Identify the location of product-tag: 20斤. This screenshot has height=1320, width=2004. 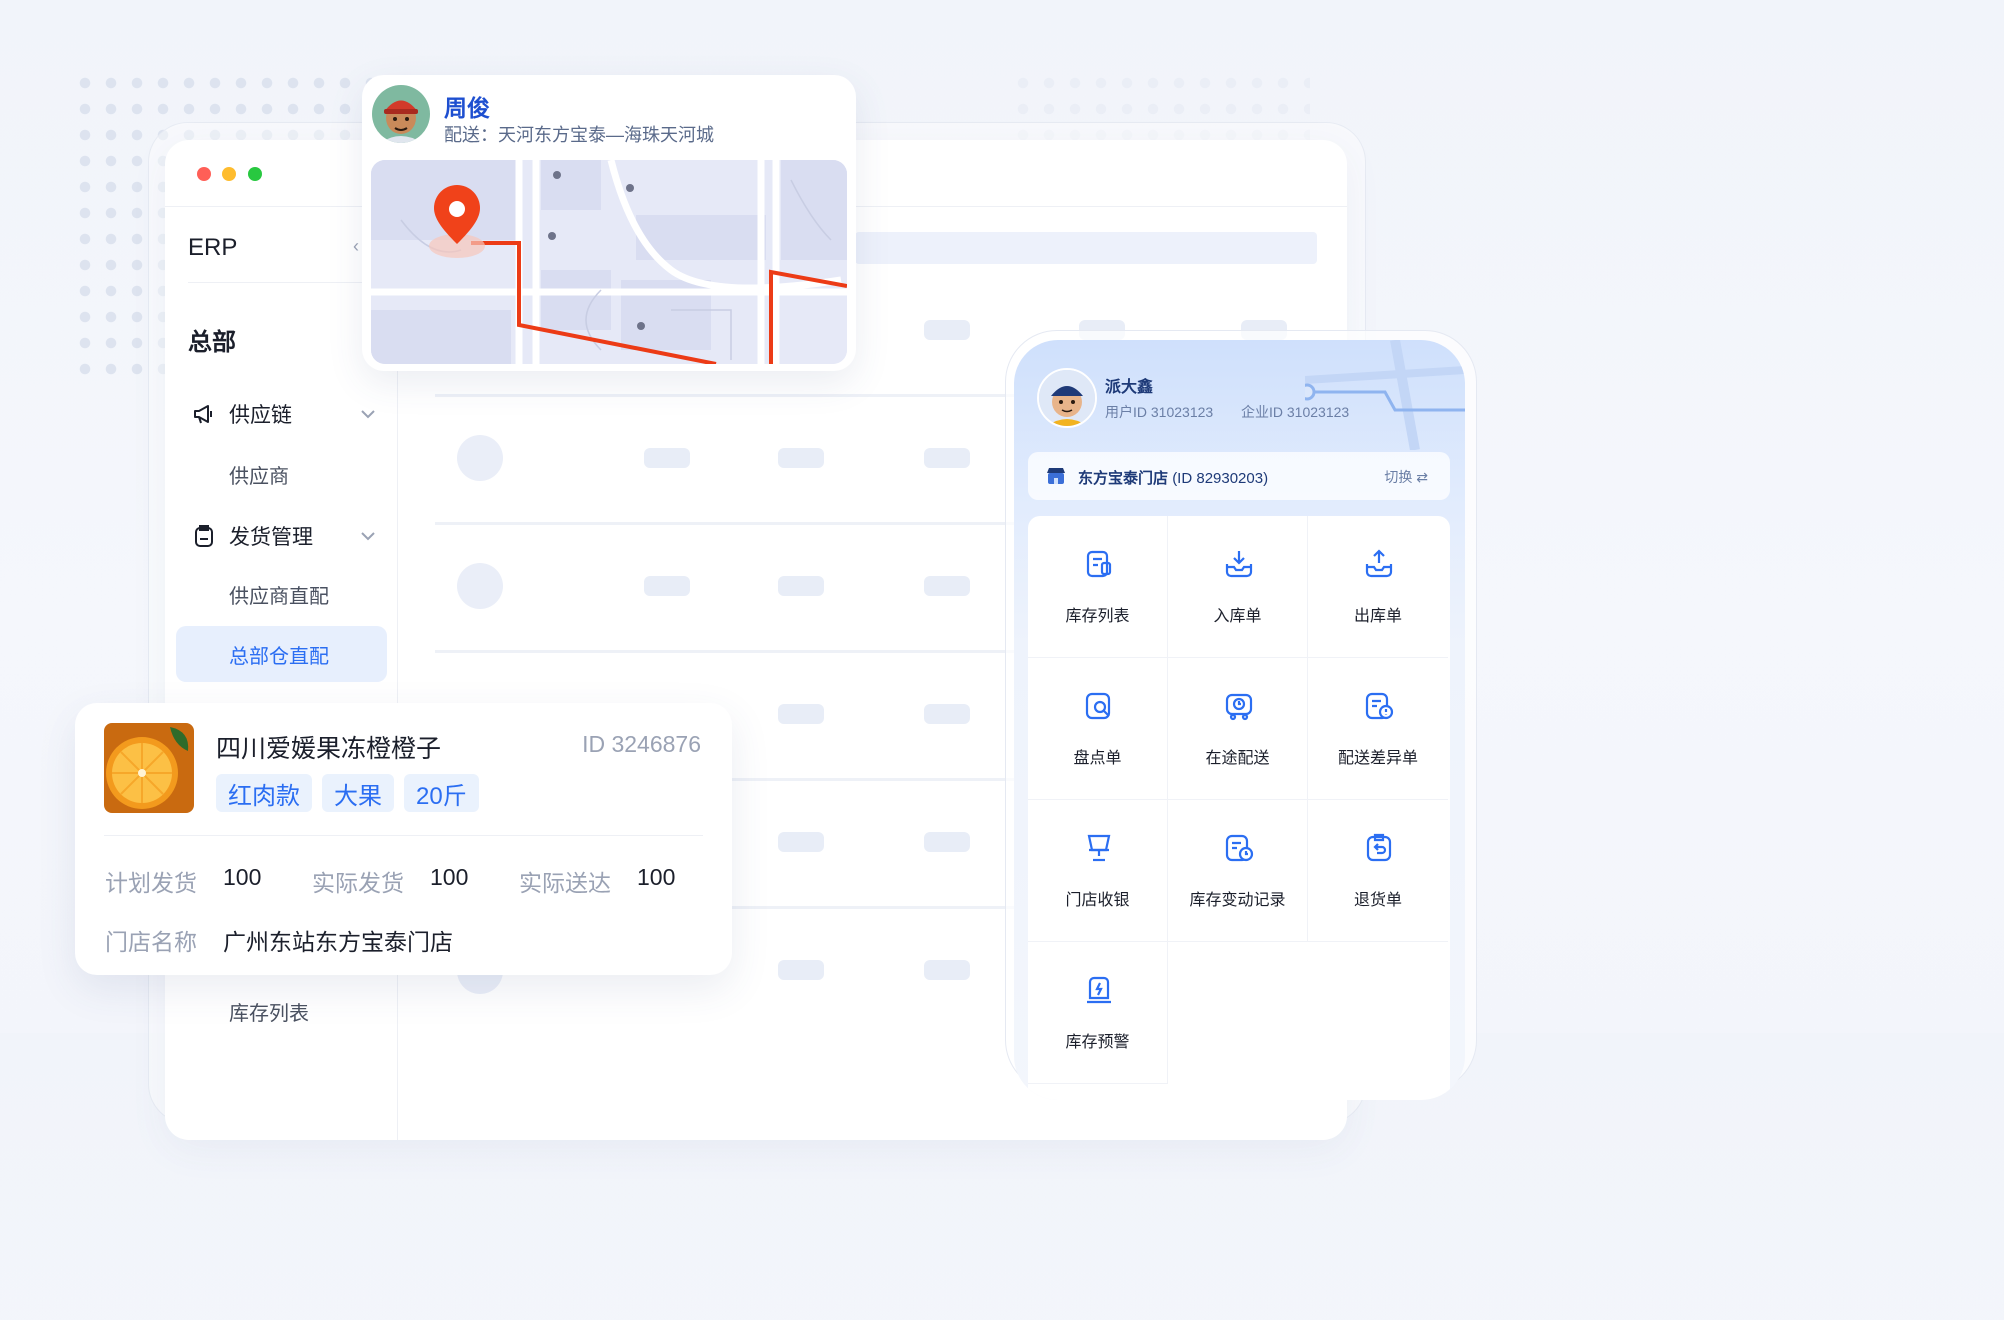
(441, 793).